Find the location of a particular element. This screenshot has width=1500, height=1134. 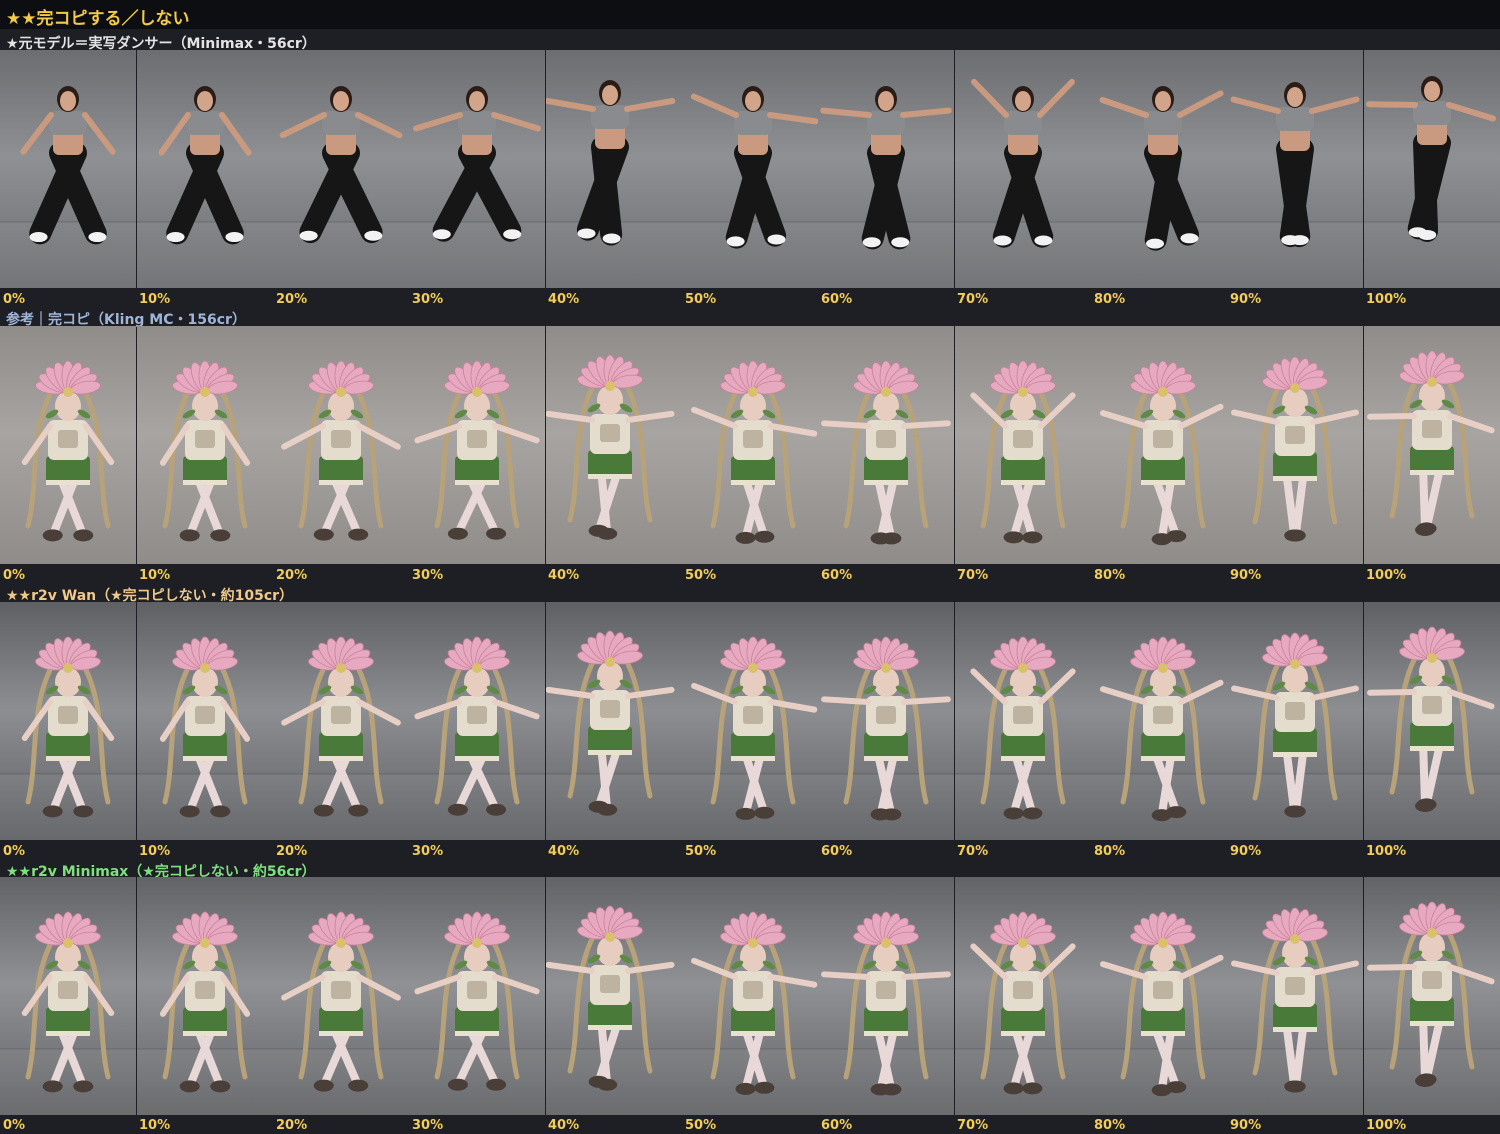

page-header: ★★完コピする／しない is located at coordinates (750, 14).